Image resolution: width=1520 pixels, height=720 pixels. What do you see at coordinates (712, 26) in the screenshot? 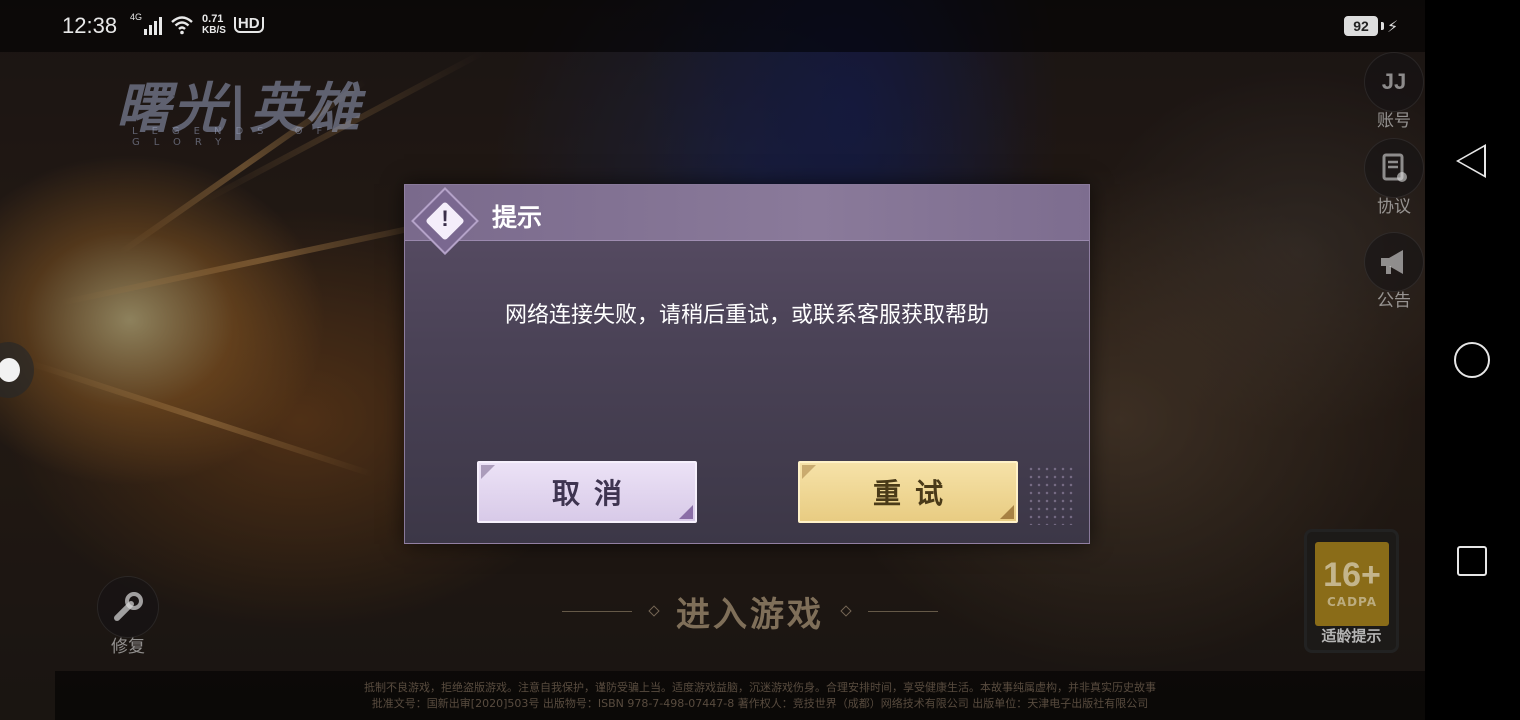
I see `status-bar: 12:38 4G 0.71 KB/S HD 92 ⚡` at bounding box center [712, 26].